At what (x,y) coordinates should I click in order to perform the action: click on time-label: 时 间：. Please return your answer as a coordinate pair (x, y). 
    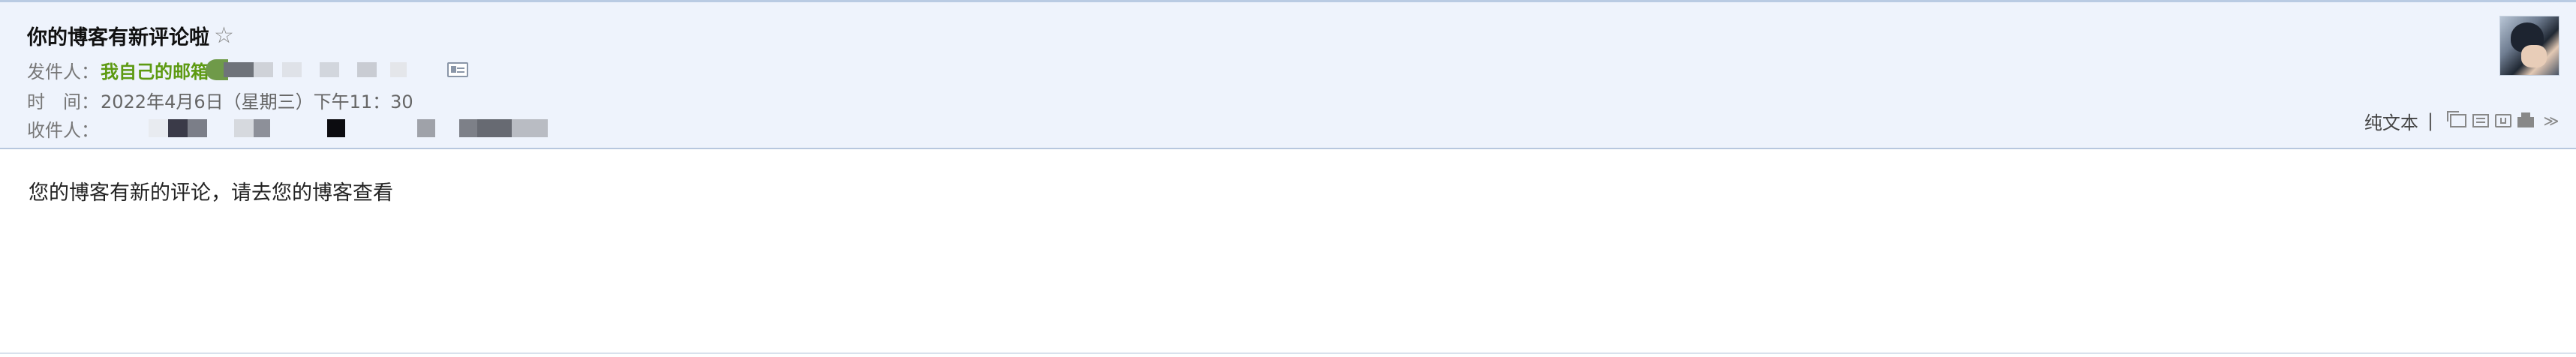
    Looking at the image, I should click on (63, 101).